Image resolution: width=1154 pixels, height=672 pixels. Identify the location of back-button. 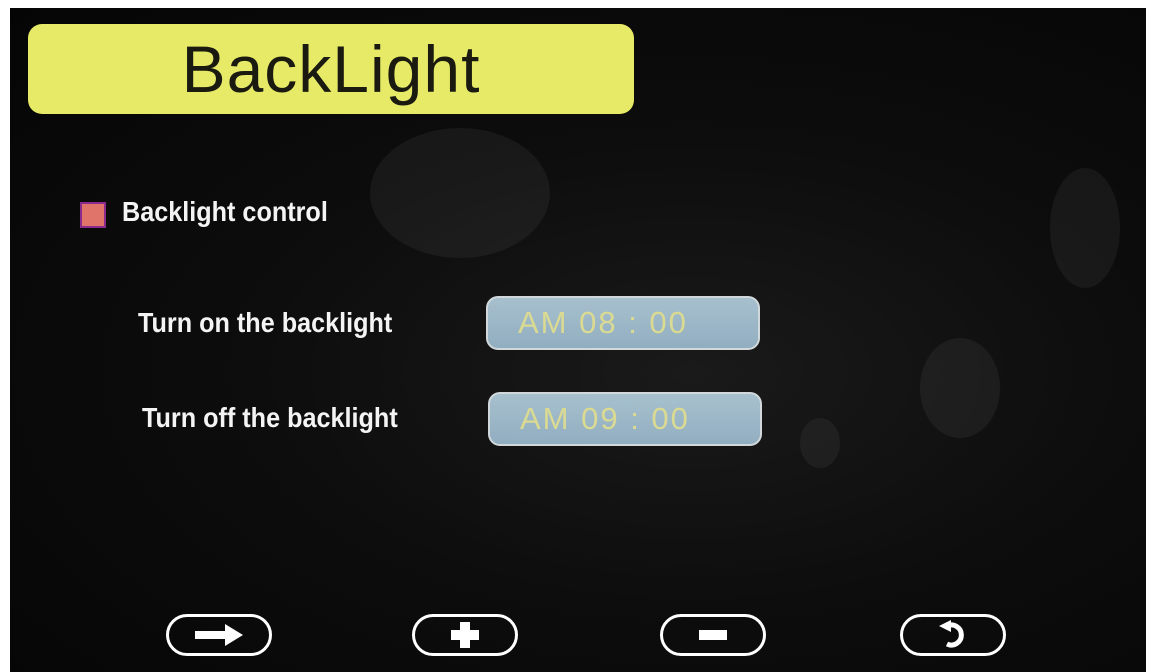
(953, 635).